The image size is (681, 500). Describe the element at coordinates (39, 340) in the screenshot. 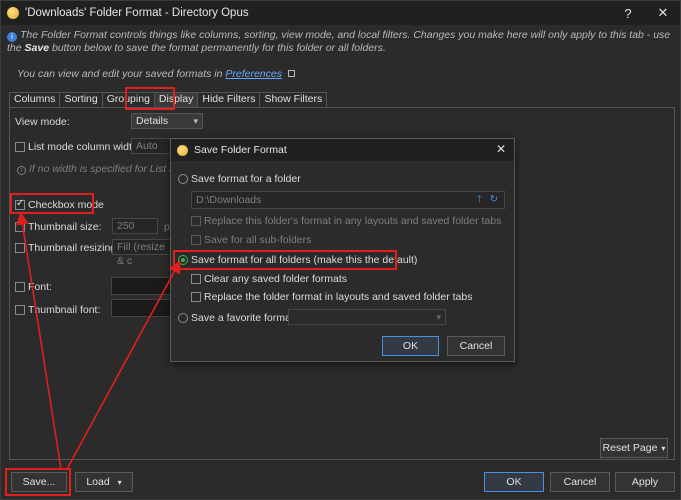

I see `arrow-to-checkbox-mode` at that location.